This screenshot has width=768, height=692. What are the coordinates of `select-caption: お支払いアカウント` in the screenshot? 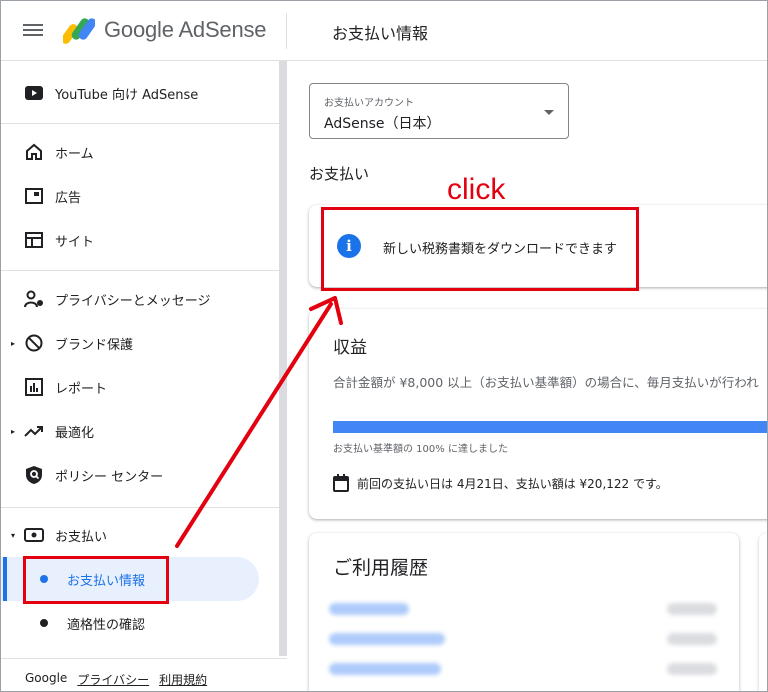 It's located at (369, 103).